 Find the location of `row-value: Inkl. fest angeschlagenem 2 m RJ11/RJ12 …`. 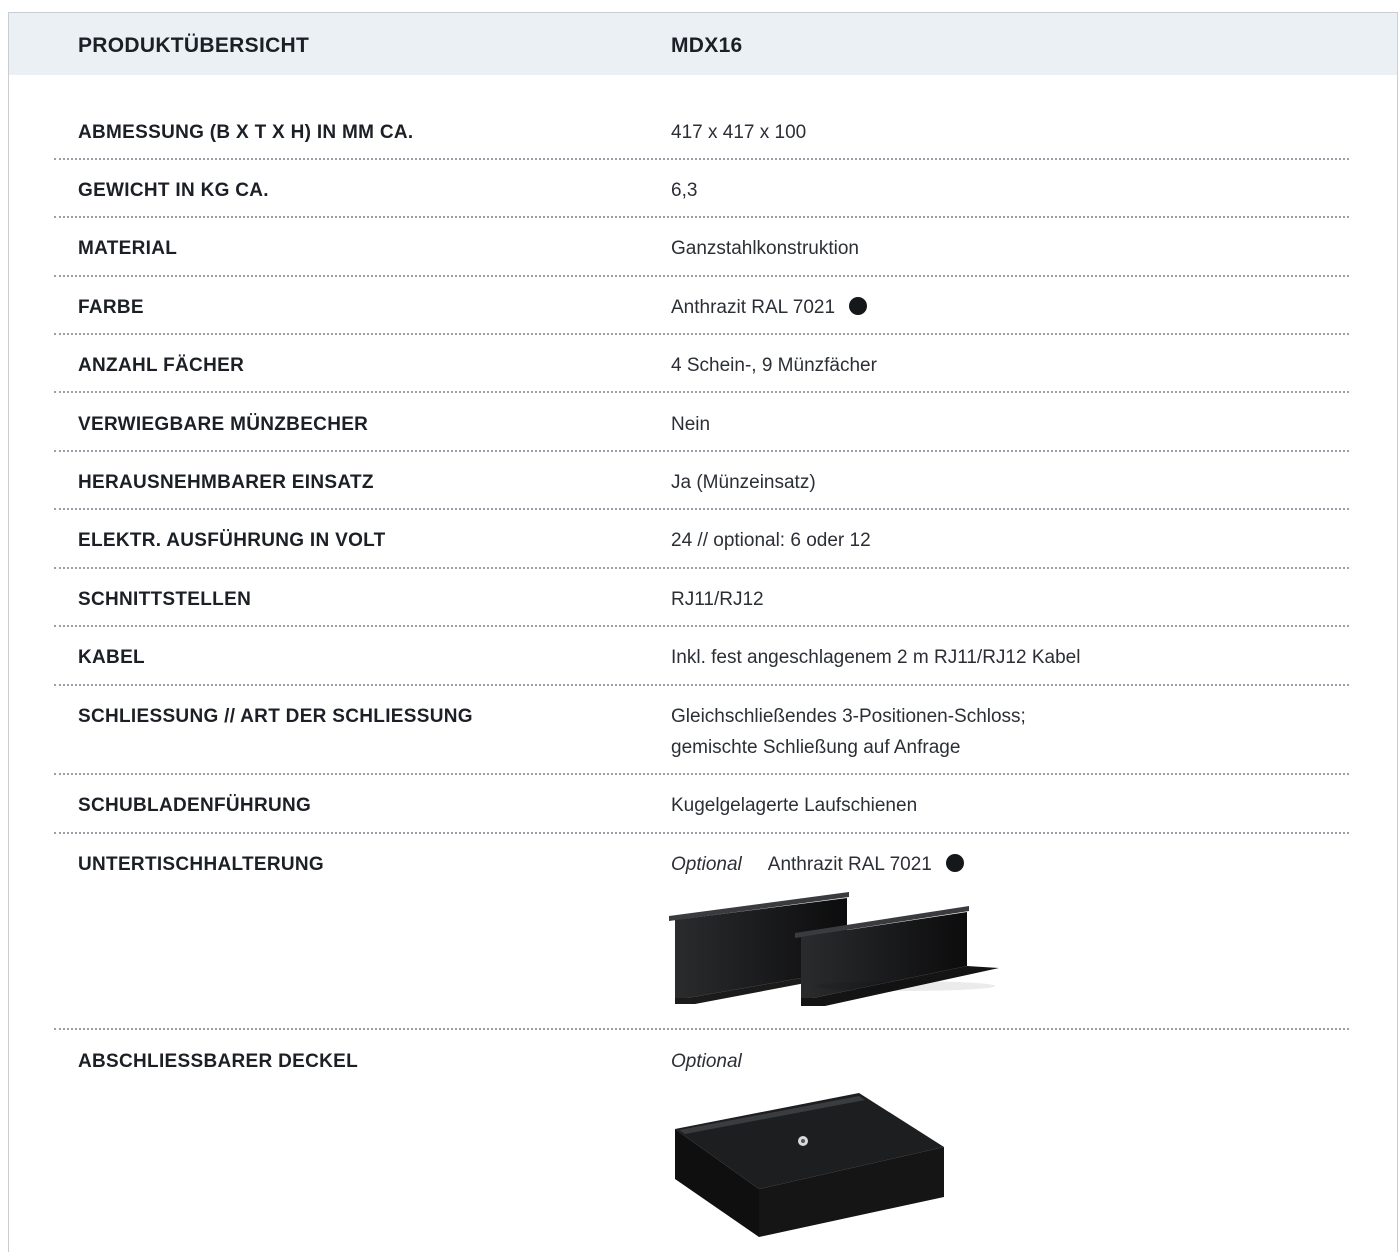

row-value: Inkl. fest angeschlagenem 2 m RJ11/RJ12 … is located at coordinates (876, 657).